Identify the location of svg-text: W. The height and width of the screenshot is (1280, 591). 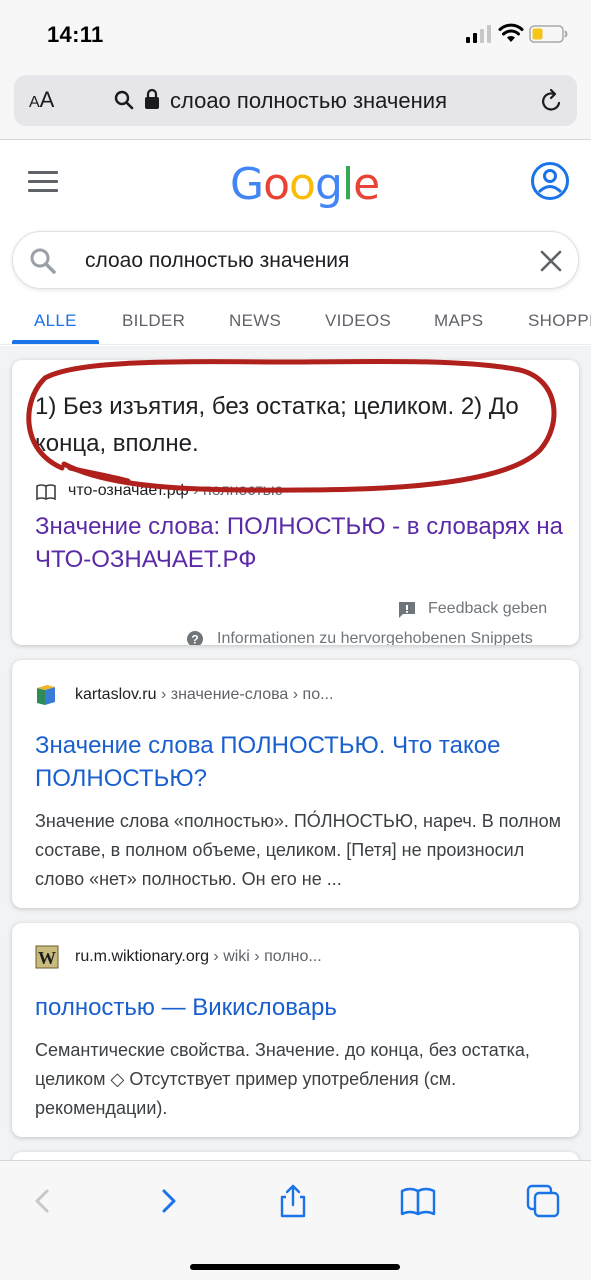
(47, 958).